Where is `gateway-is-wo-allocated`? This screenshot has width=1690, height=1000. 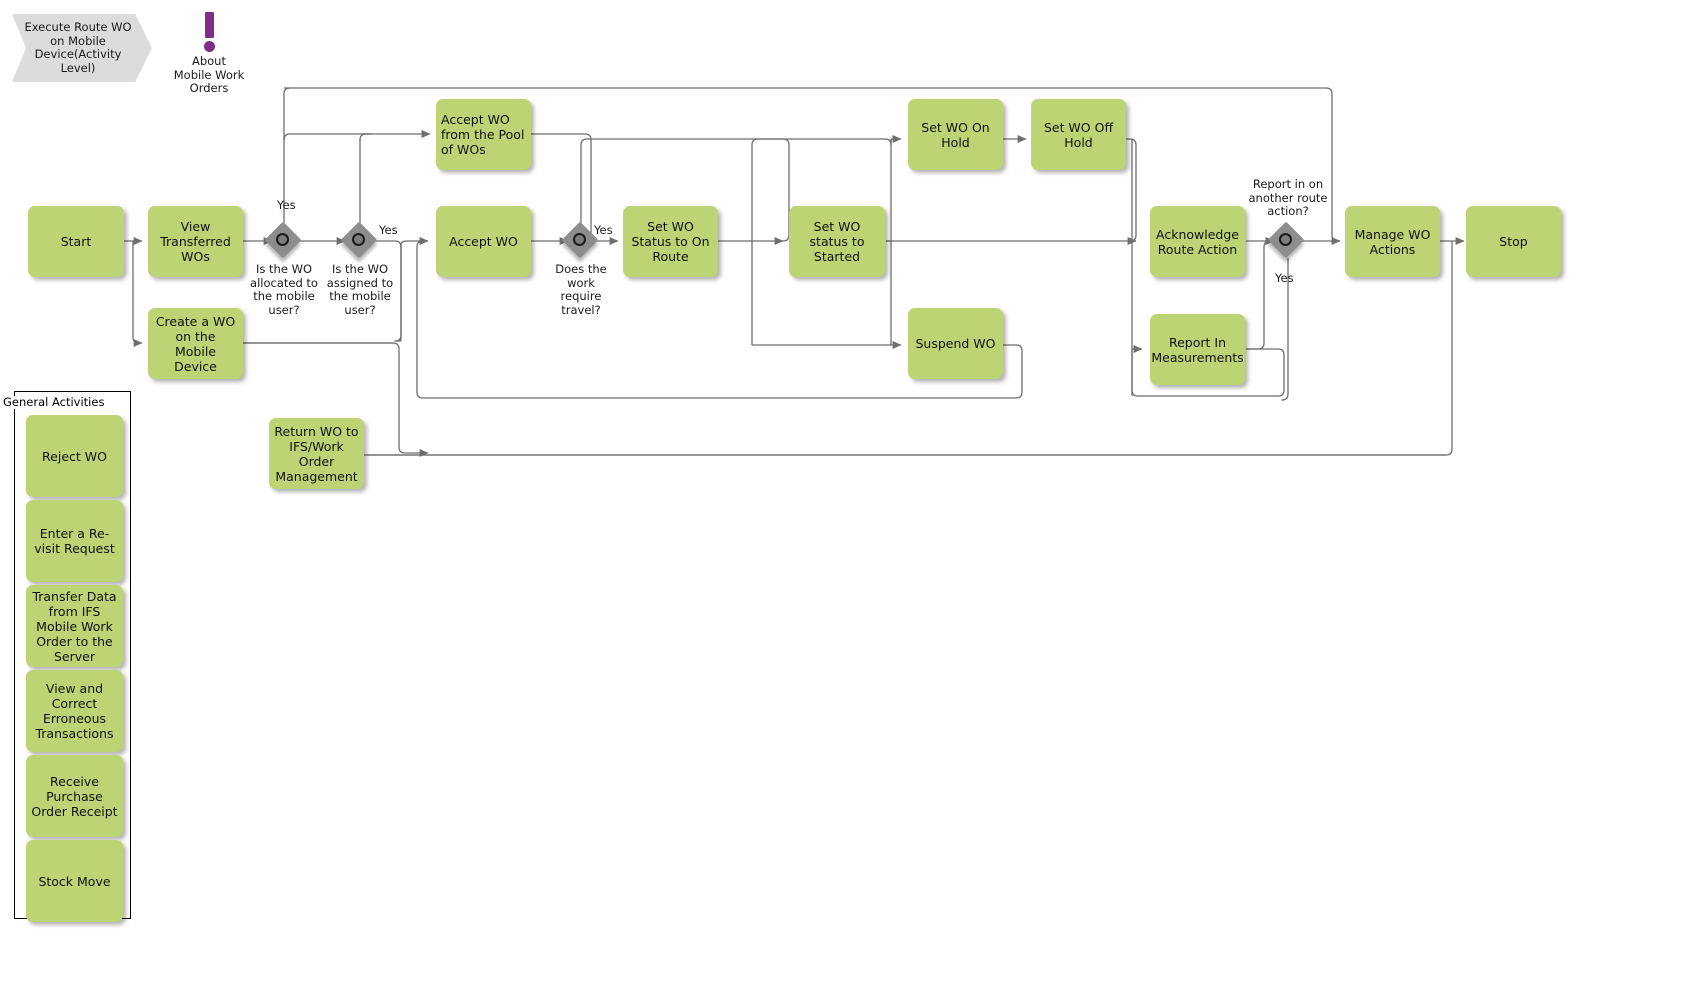 gateway-is-wo-allocated is located at coordinates (283, 240).